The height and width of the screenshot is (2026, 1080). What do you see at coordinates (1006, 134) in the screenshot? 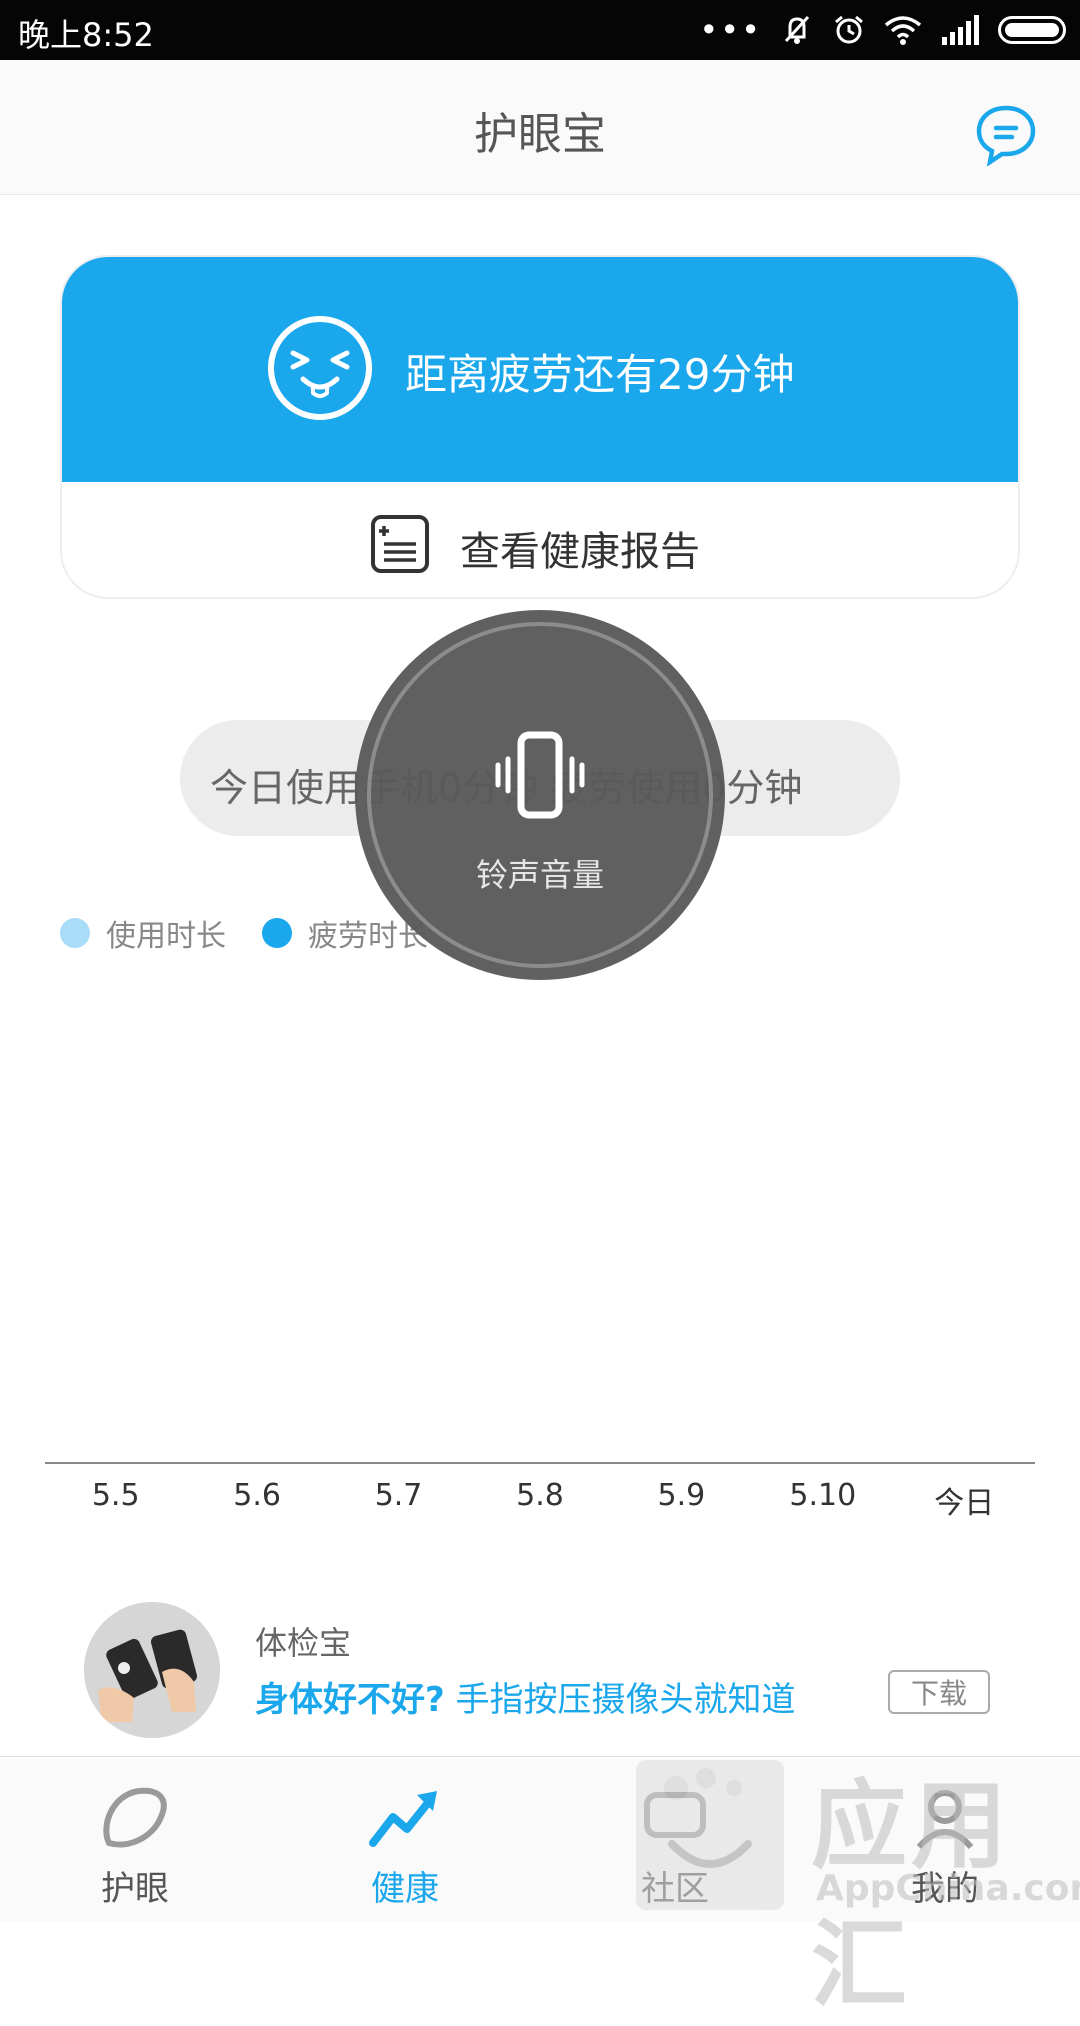
I see `chat-bubble-icon` at bounding box center [1006, 134].